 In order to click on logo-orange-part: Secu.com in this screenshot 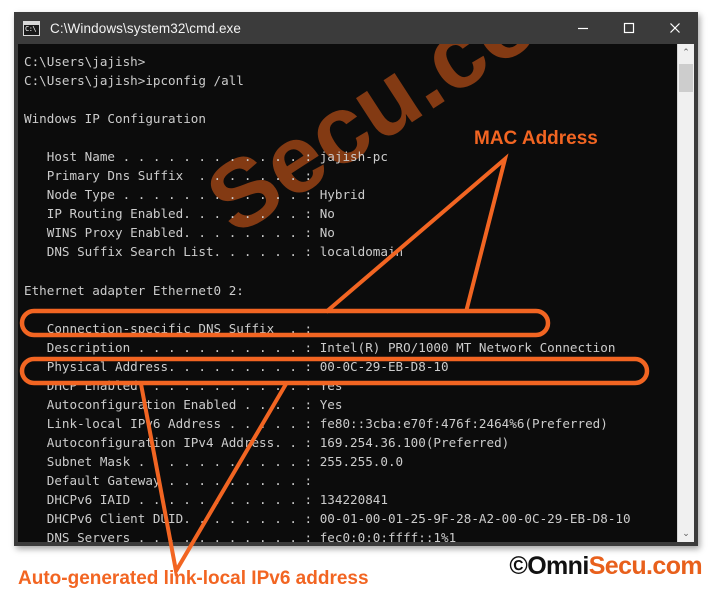, I will do `click(645, 566)`.